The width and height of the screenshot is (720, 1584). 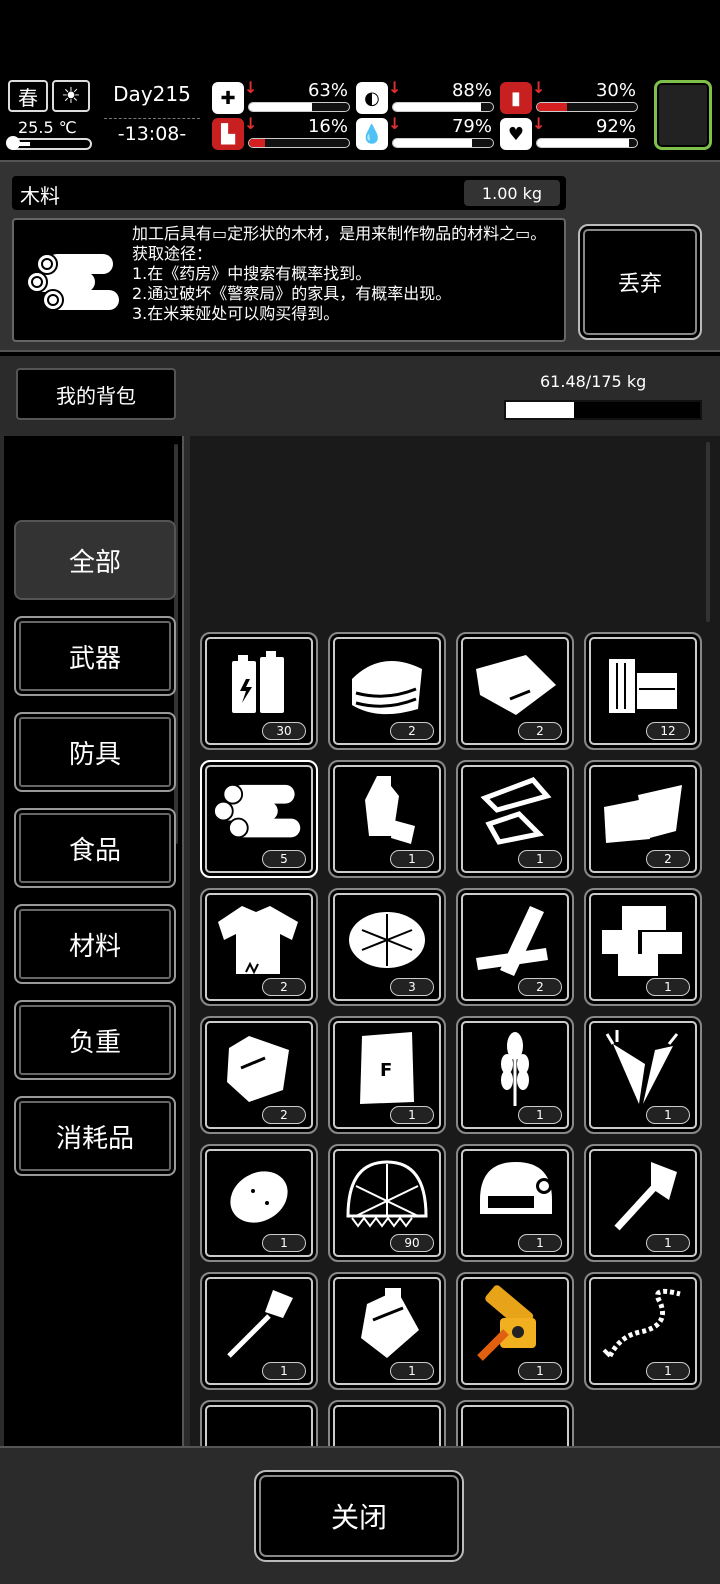 I want to click on torn-shirt-icon, so click(x=259, y=940).